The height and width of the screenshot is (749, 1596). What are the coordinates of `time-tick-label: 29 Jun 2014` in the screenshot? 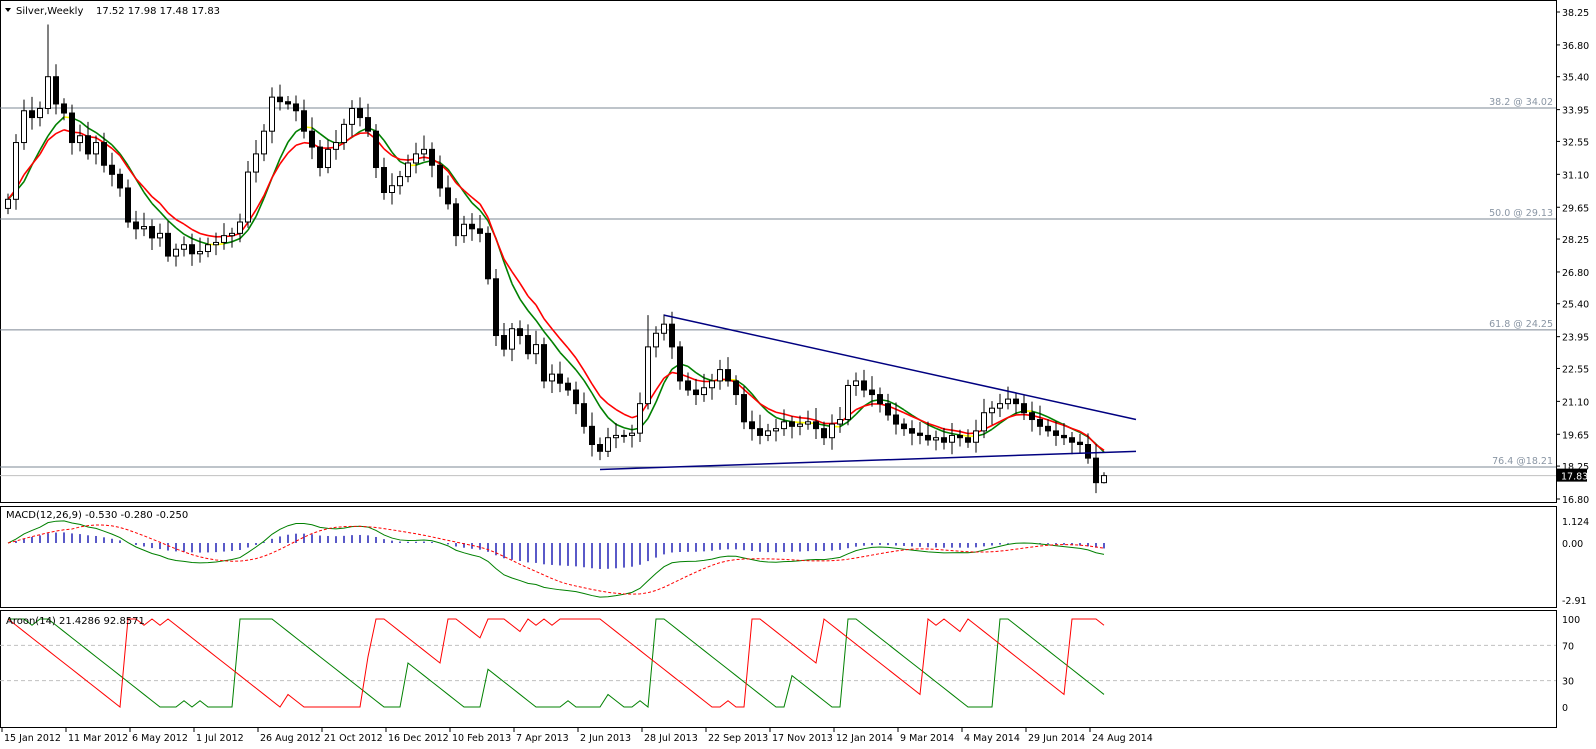 It's located at (1056, 738).